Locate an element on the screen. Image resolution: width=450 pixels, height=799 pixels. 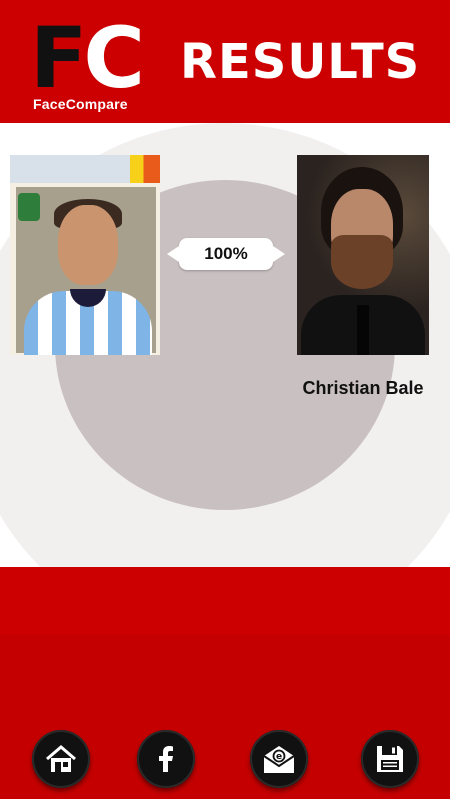
user-photo is located at coordinates (85, 255).